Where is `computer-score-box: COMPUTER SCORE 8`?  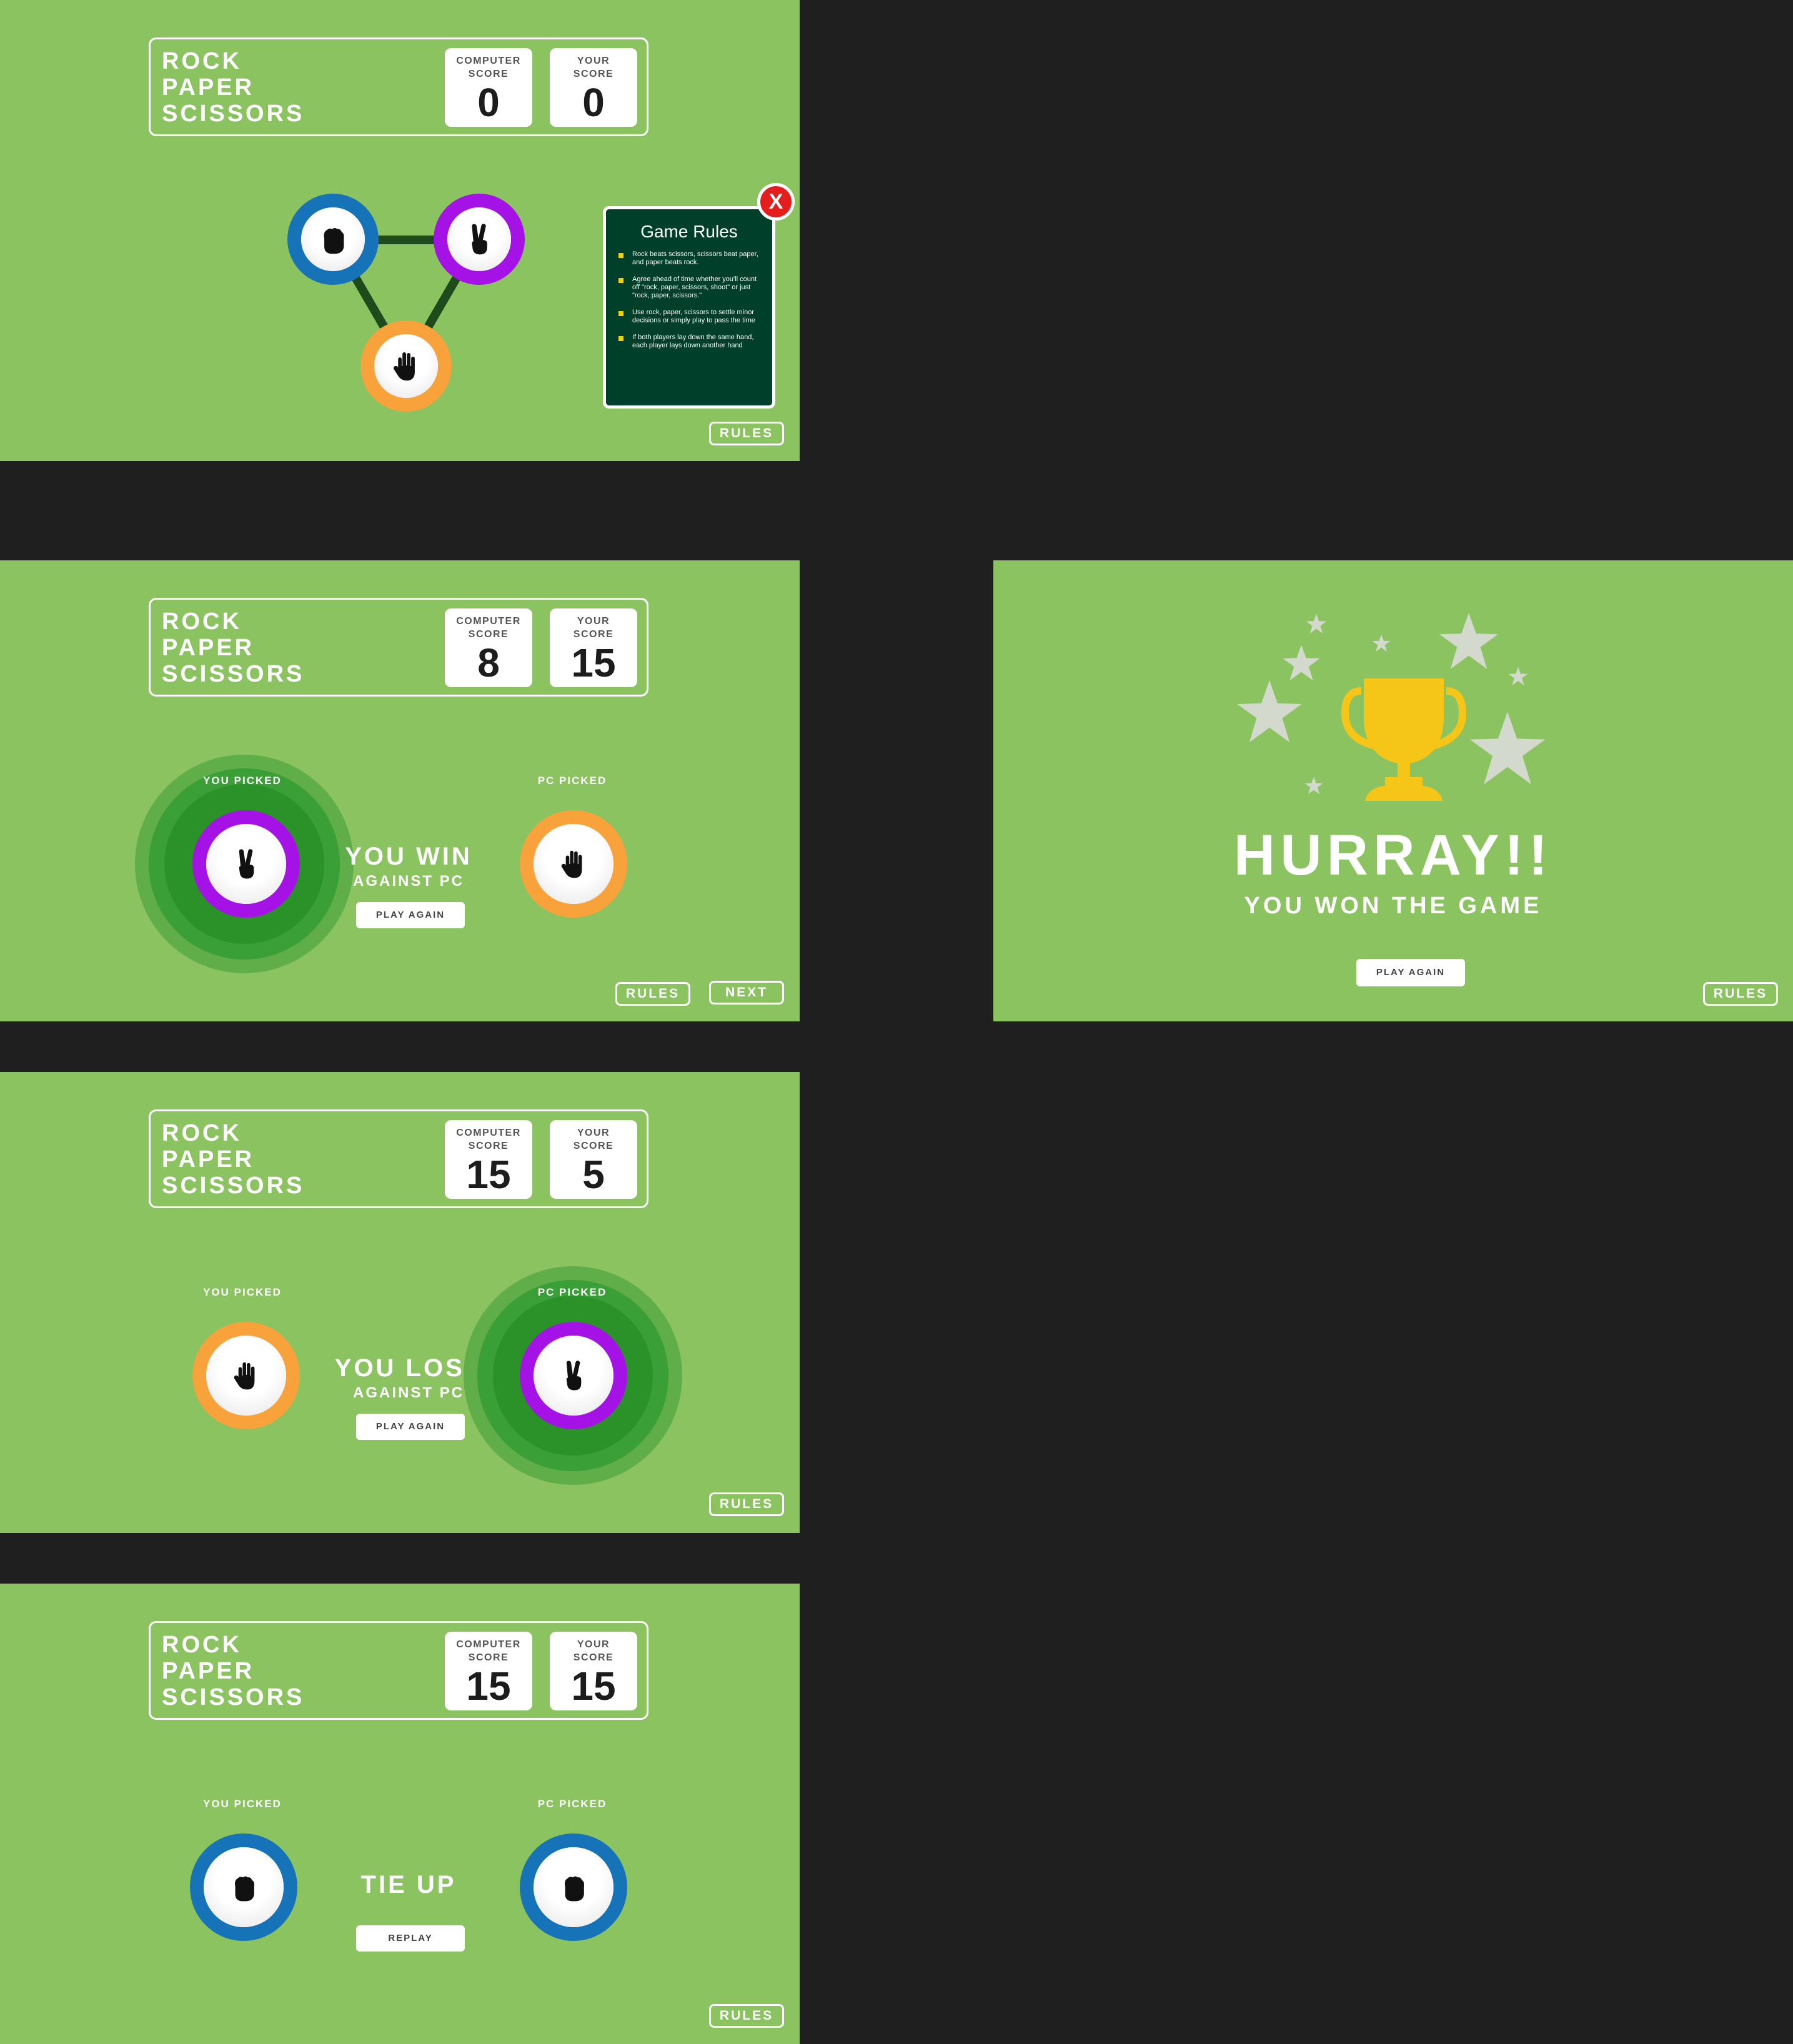 computer-score-box: COMPUTER SCORE 8 is located at coordinates (488, 647).